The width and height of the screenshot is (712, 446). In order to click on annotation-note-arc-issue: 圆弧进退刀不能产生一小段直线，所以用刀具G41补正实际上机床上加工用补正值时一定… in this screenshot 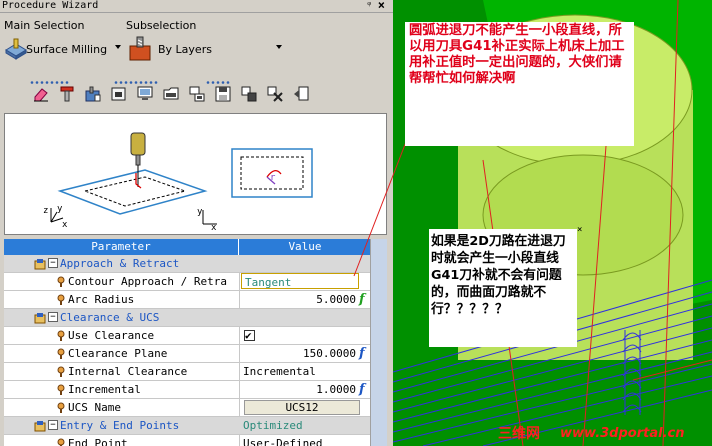, I will do `click(519, 84)`.